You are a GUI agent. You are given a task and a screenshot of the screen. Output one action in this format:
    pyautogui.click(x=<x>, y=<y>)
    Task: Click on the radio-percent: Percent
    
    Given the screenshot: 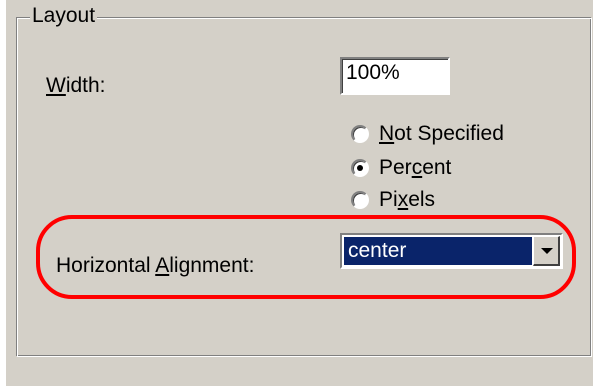 What is the action you would take?
    pyautogui.click(x=401, y=168)
    